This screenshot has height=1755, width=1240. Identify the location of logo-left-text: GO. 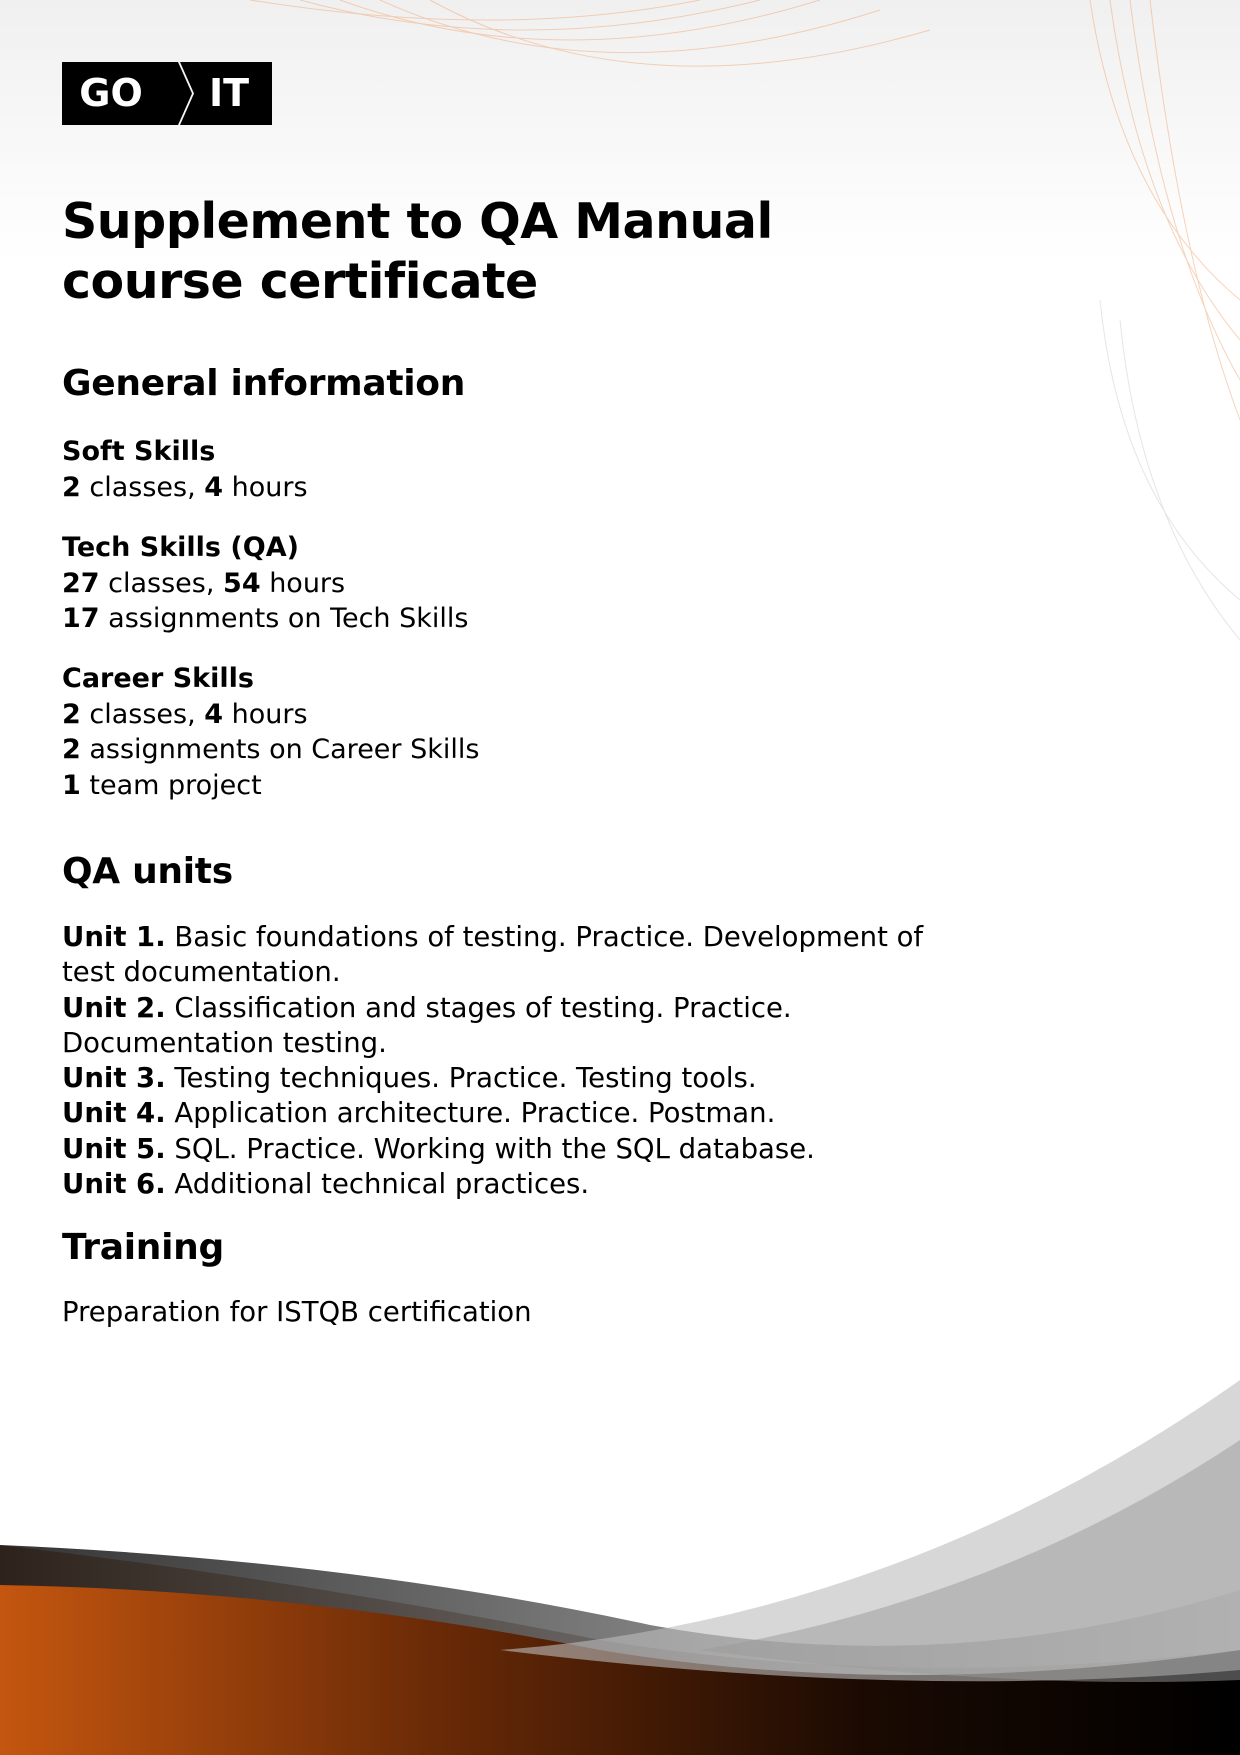
(111, 93).